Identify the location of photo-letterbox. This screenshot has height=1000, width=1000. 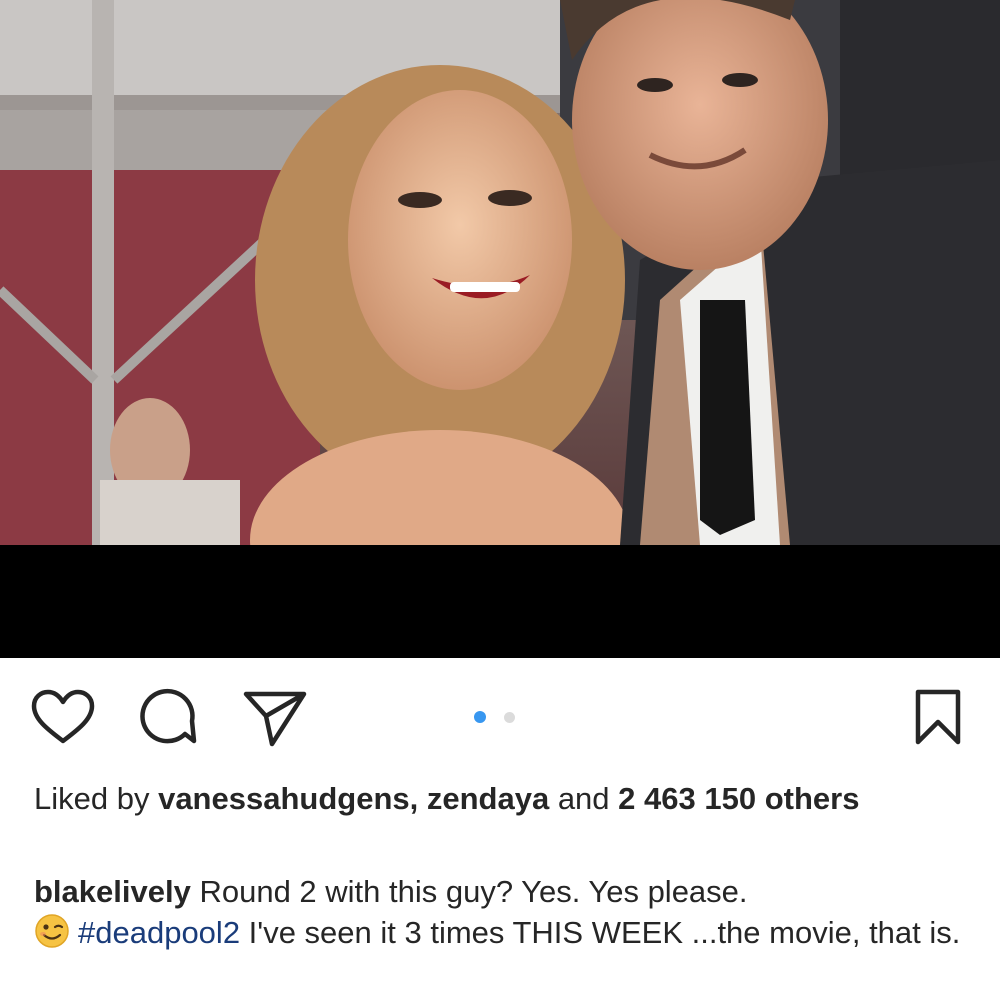
(500, 601).